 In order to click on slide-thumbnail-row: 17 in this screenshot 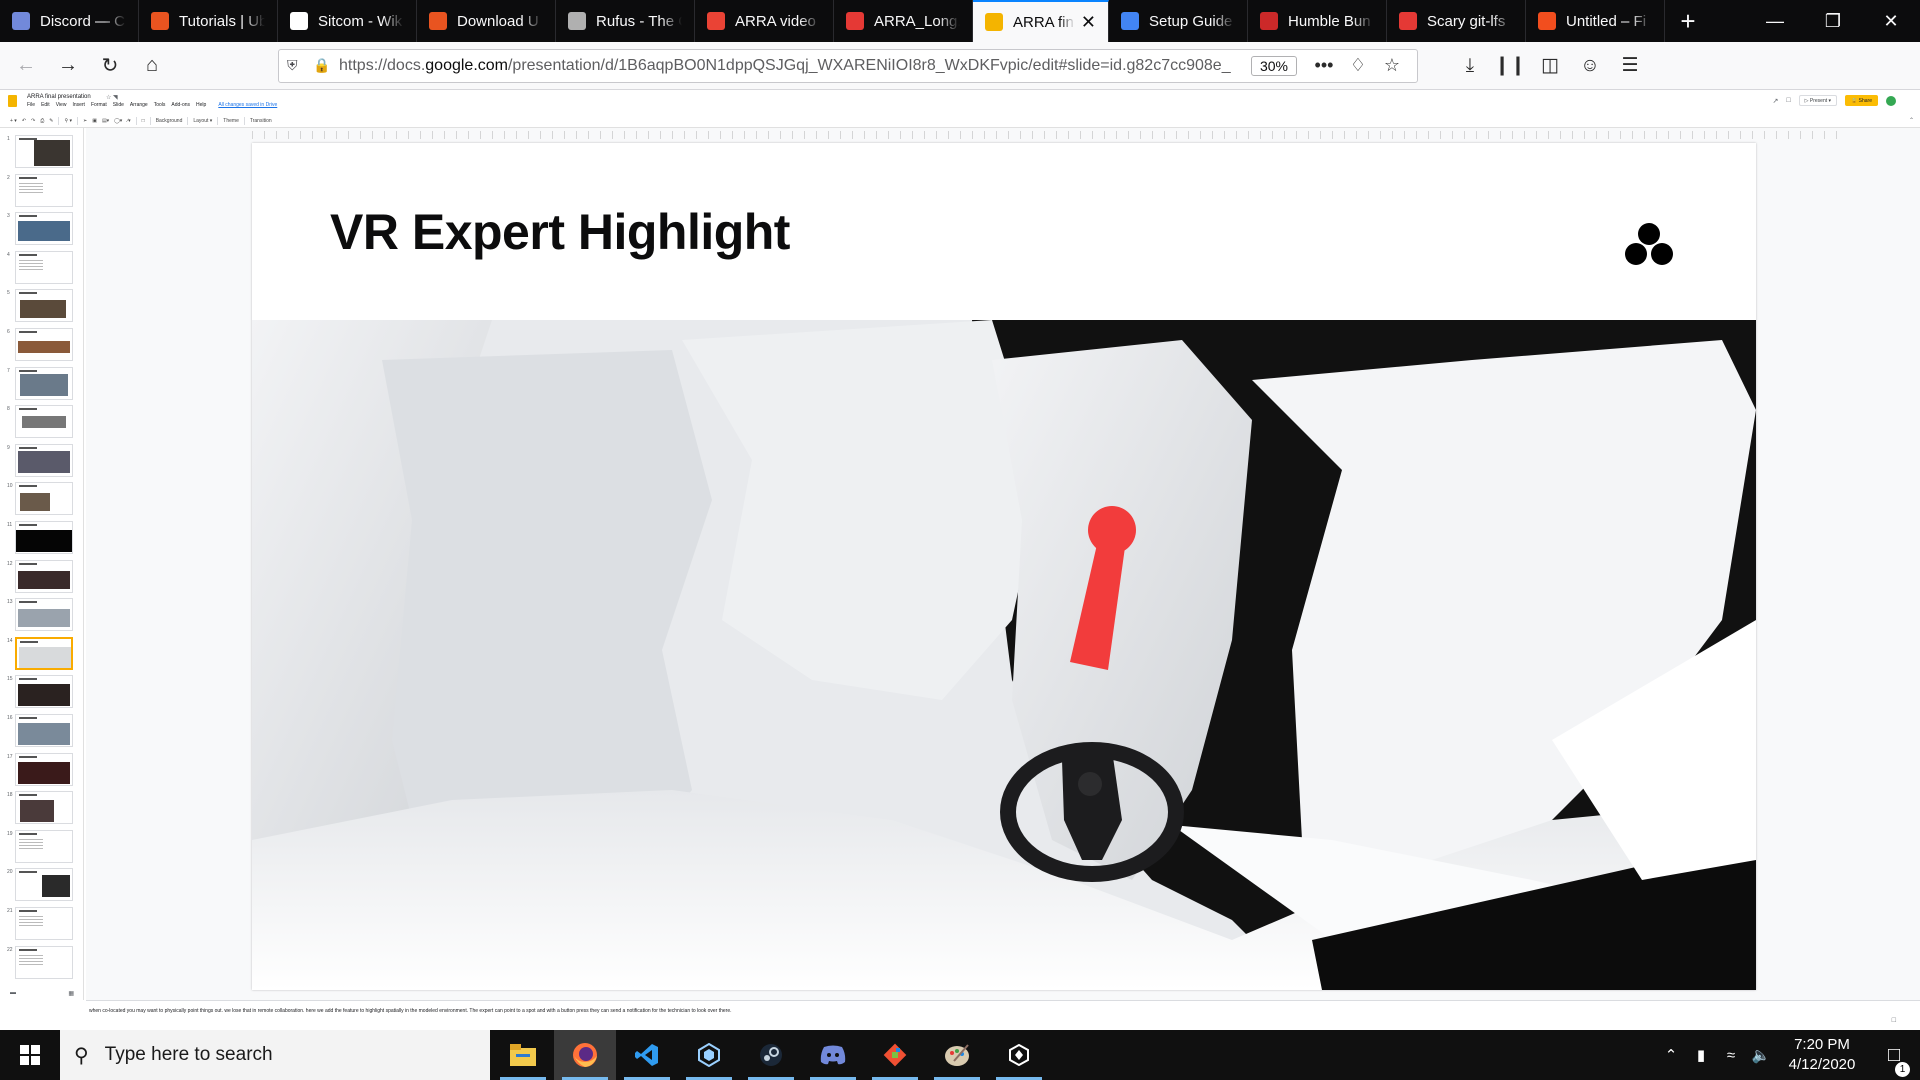, I will do `click(41, 770)`.